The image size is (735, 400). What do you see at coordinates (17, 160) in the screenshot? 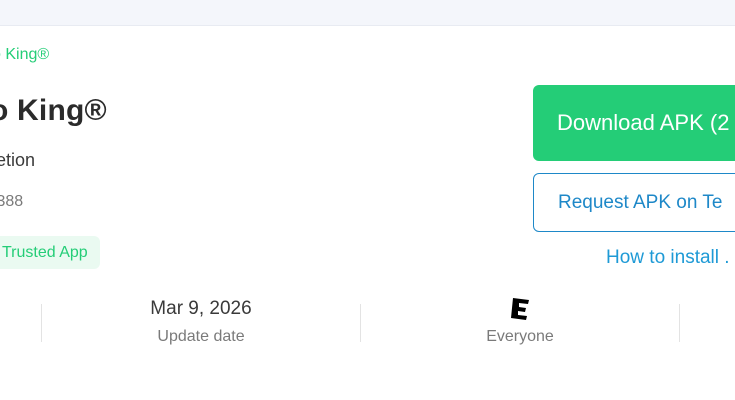
I see `app-developer: letion` at bounding box center [17, 160].